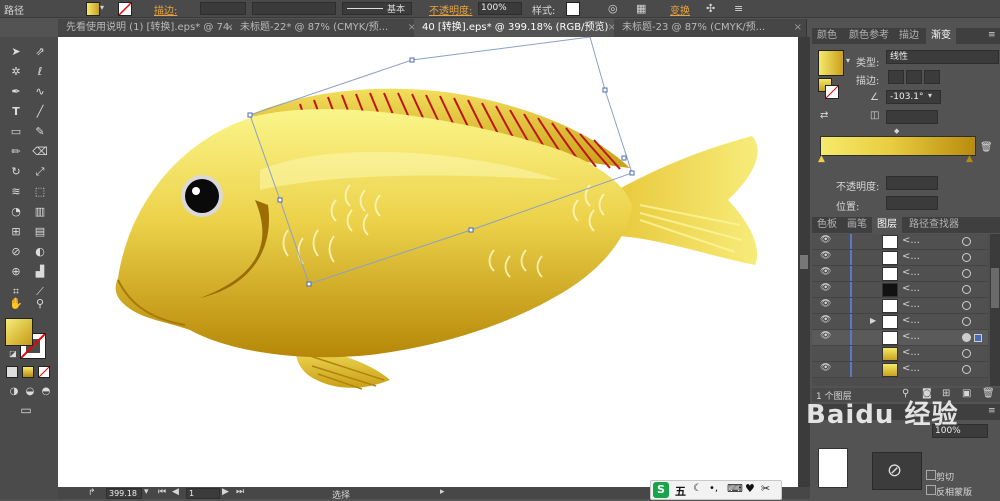 The width and height of the screenshot is (1000, 501). I want to click on tab-pathfinder: 路径查找器, so click(934, 225).